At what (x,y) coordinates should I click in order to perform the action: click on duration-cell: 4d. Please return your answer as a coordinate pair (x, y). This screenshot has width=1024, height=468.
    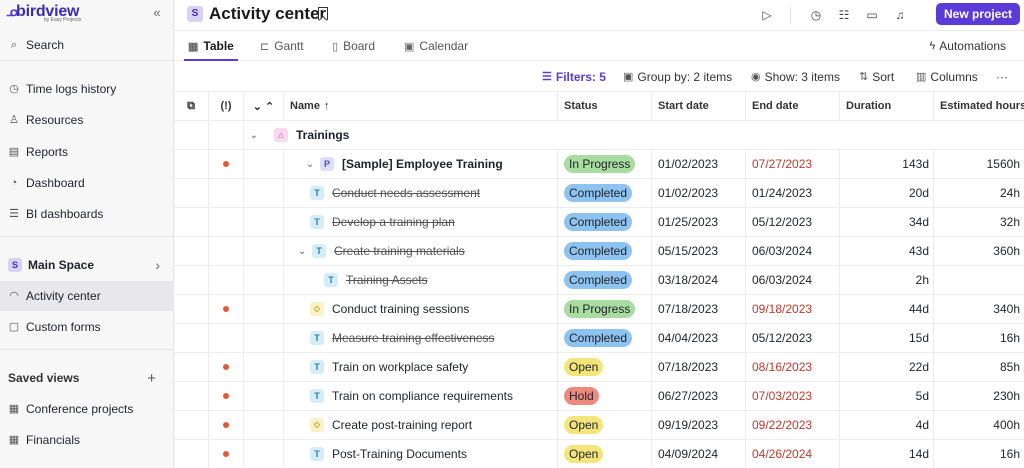
    Looking at the image, I should click on (887, 425).